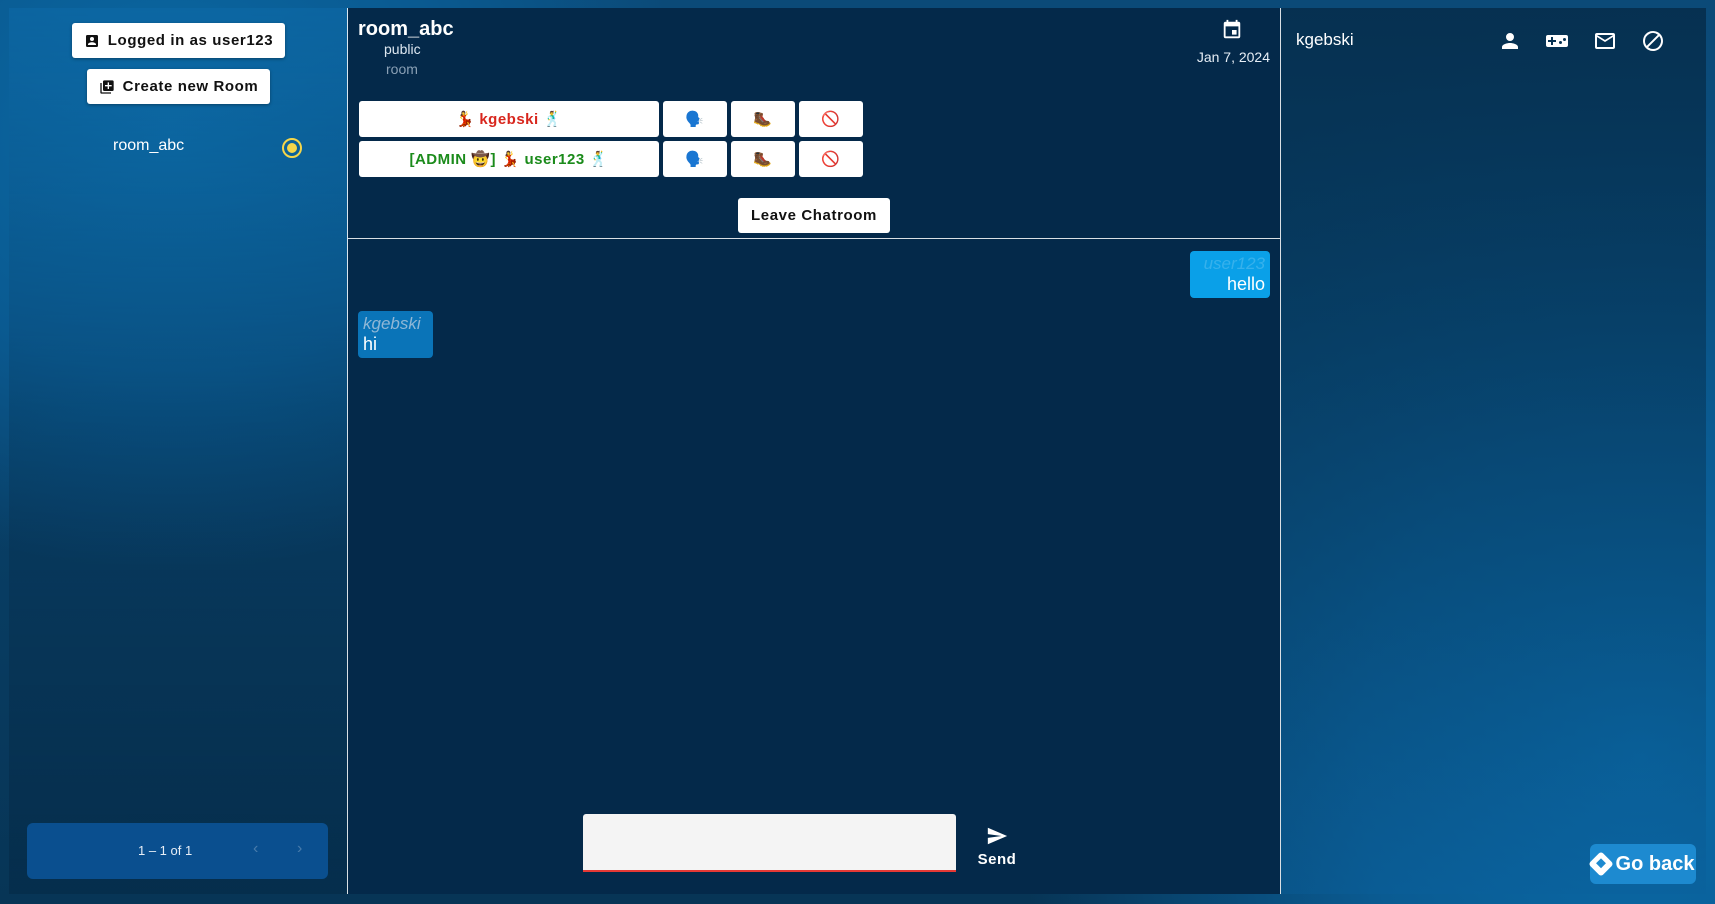 Image resolution: width=1715 pixels, height=904 pixels. I want to click on go-back-button: Go back, so click(1641, 864).